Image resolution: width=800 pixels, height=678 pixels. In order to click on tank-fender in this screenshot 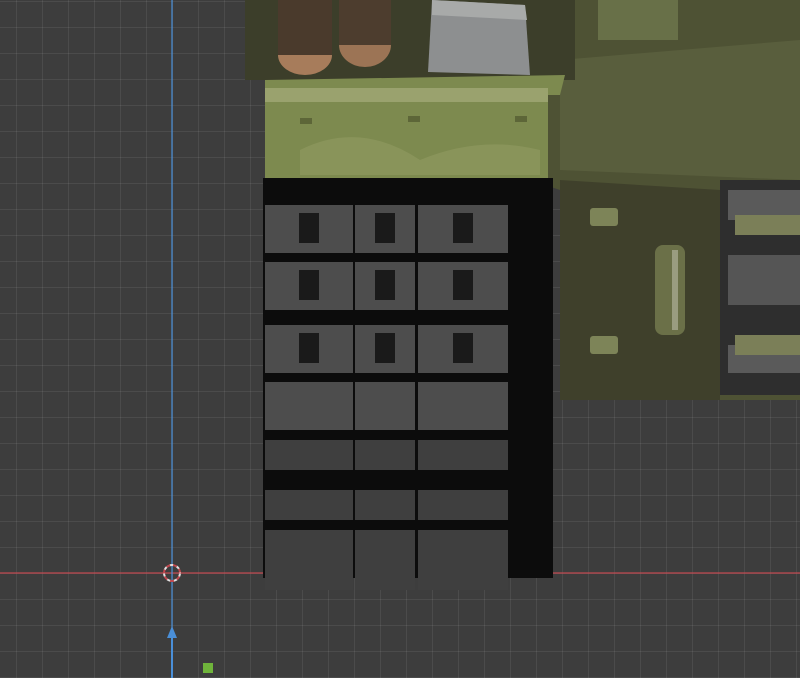, I will do `click(415, 126)`.